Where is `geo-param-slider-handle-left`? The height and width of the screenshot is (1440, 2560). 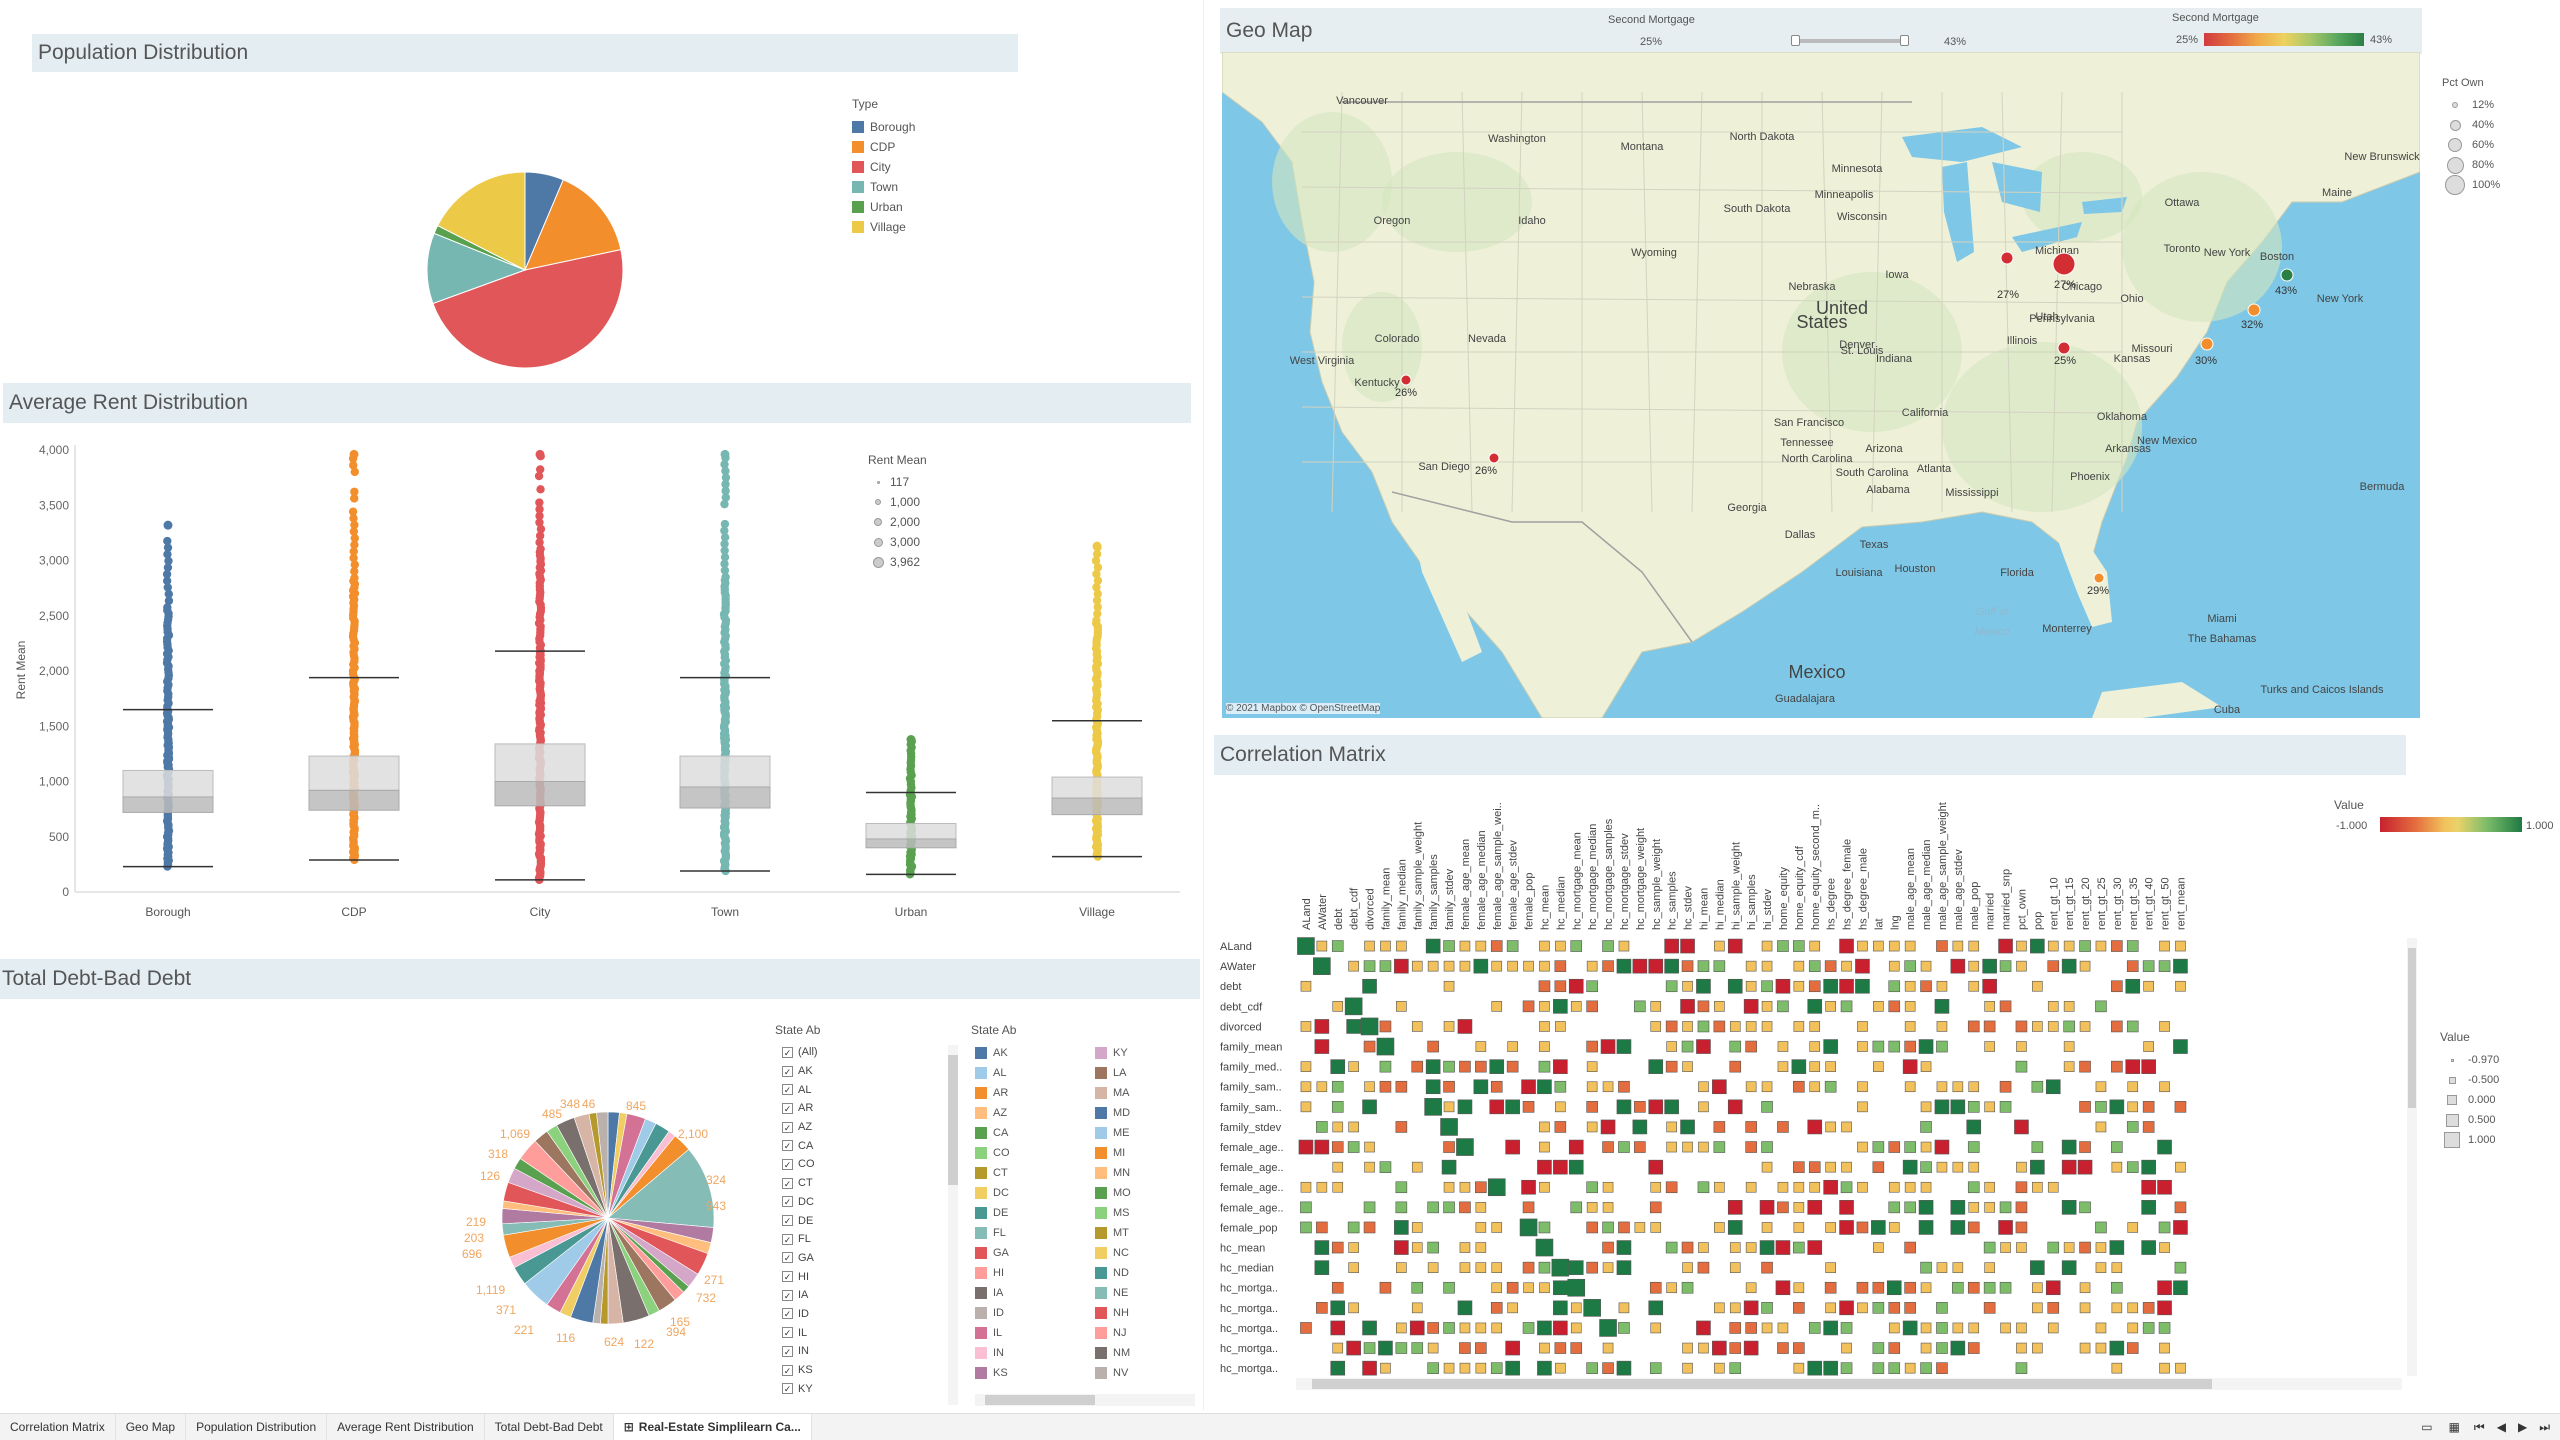
geo-param-slider-handle-left is located at coordinates (1795, 40).